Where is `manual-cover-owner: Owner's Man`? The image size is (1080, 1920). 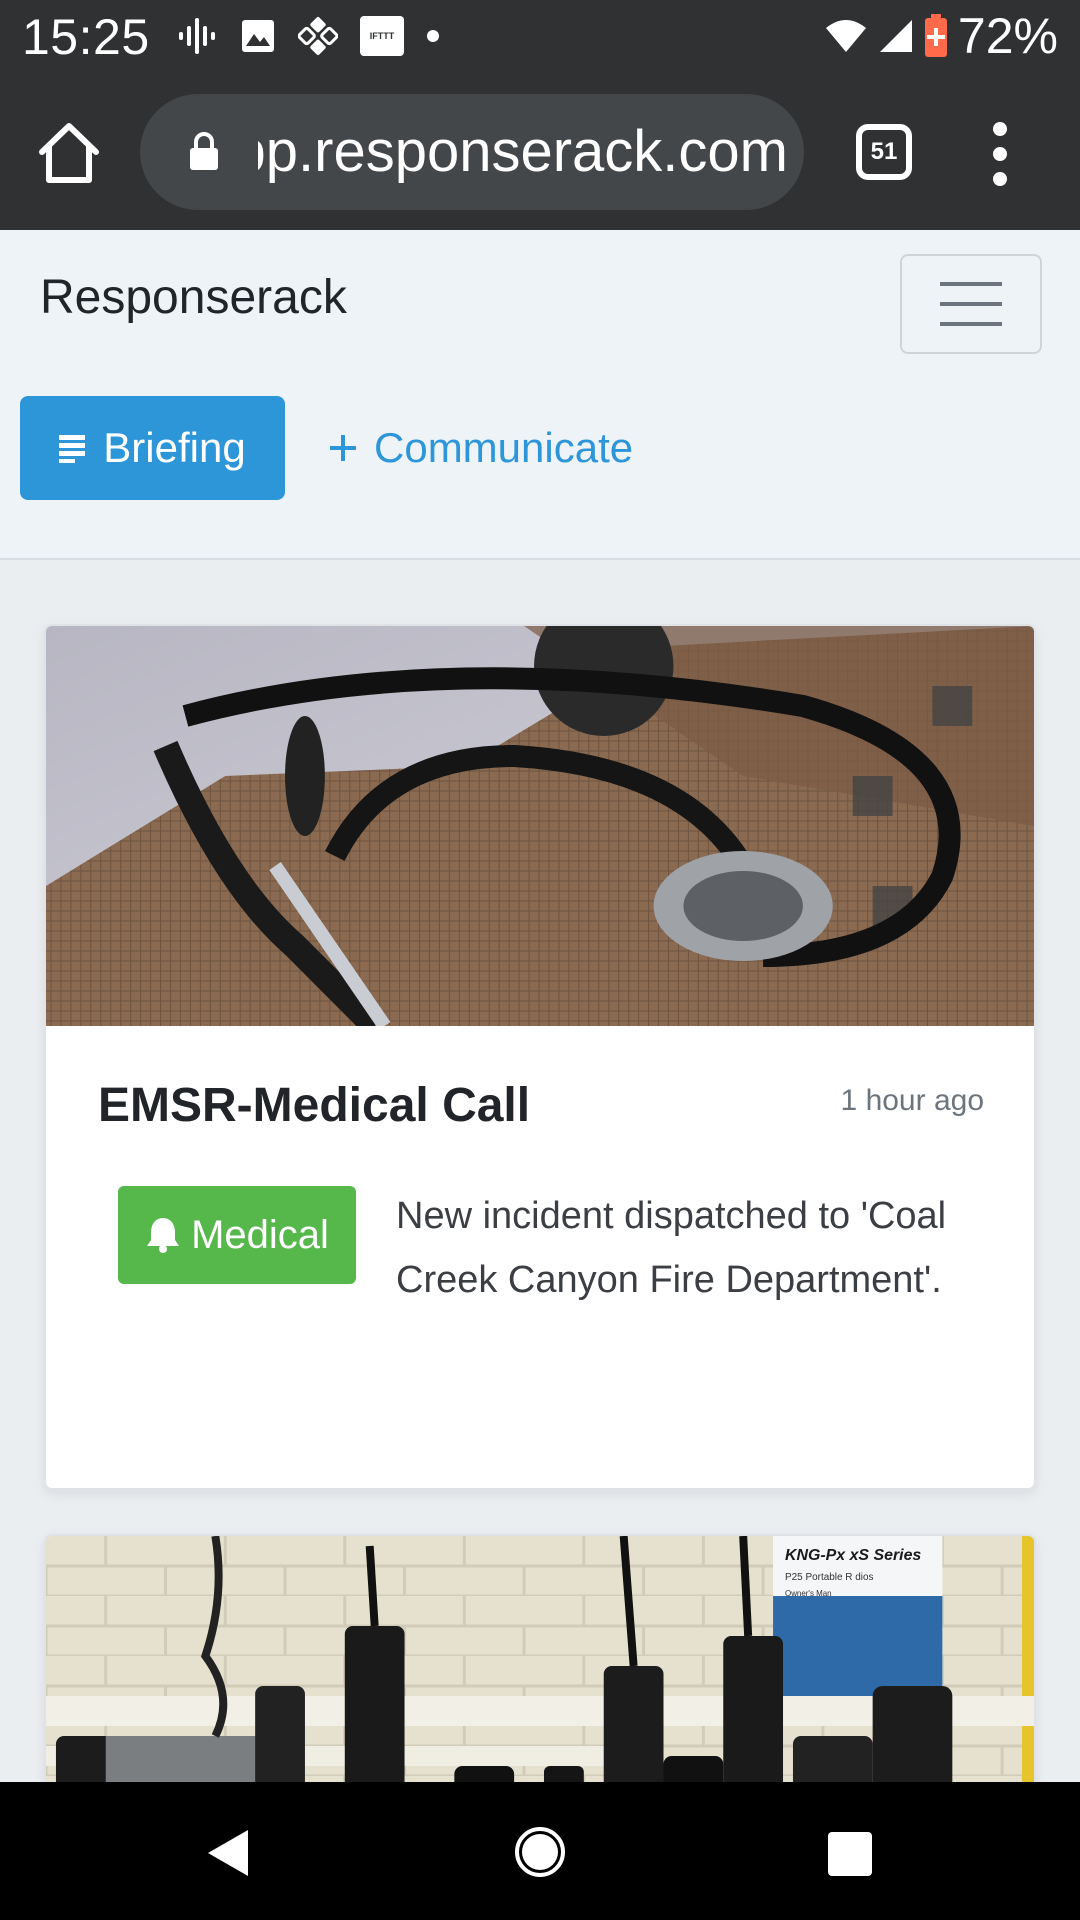 manual-cover-owner: Owner's Man is located at coordinates (808, 1593).